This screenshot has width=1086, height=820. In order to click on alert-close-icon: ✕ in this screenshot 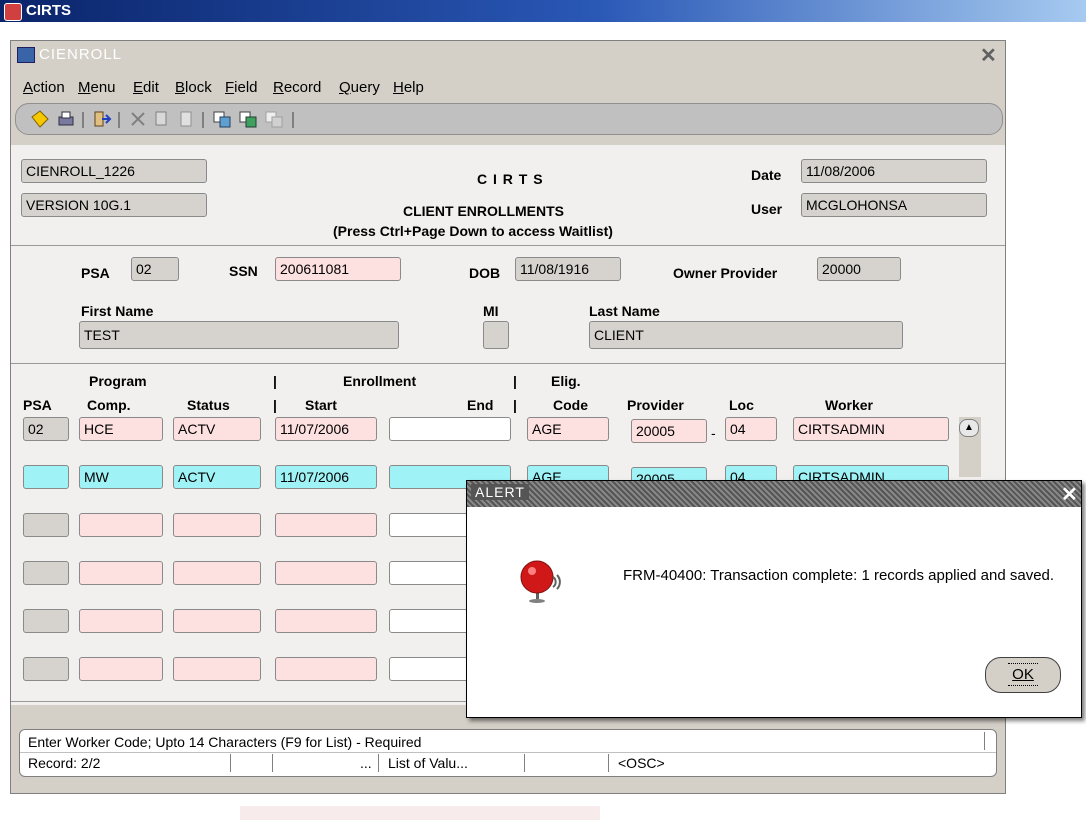, I will do `click(1069, 494)`.